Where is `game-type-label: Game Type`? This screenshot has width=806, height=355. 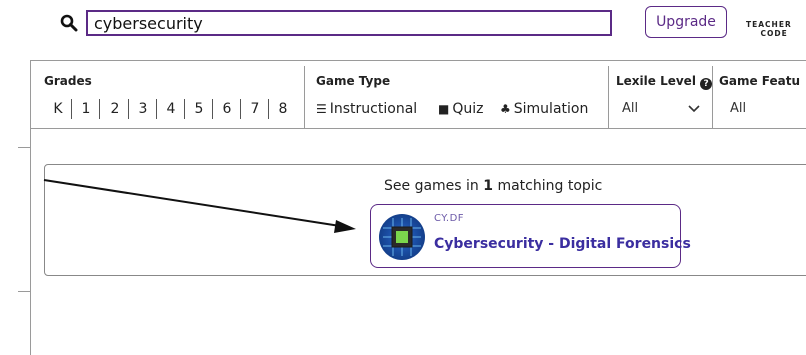 game-type-label: Game Type is located at coordinates (353, 81).